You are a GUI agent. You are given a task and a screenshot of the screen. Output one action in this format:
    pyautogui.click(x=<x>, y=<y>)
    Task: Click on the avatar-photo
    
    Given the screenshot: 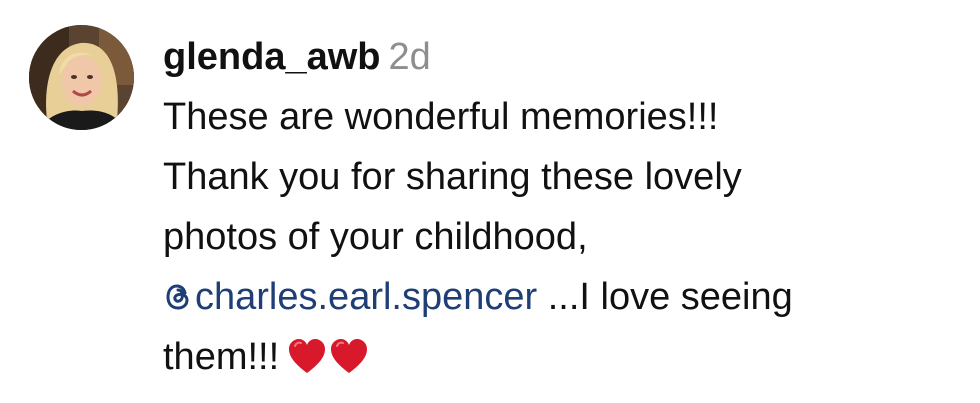 What is the action you would take?
    pyautogui.click(x=81, y=77)
    